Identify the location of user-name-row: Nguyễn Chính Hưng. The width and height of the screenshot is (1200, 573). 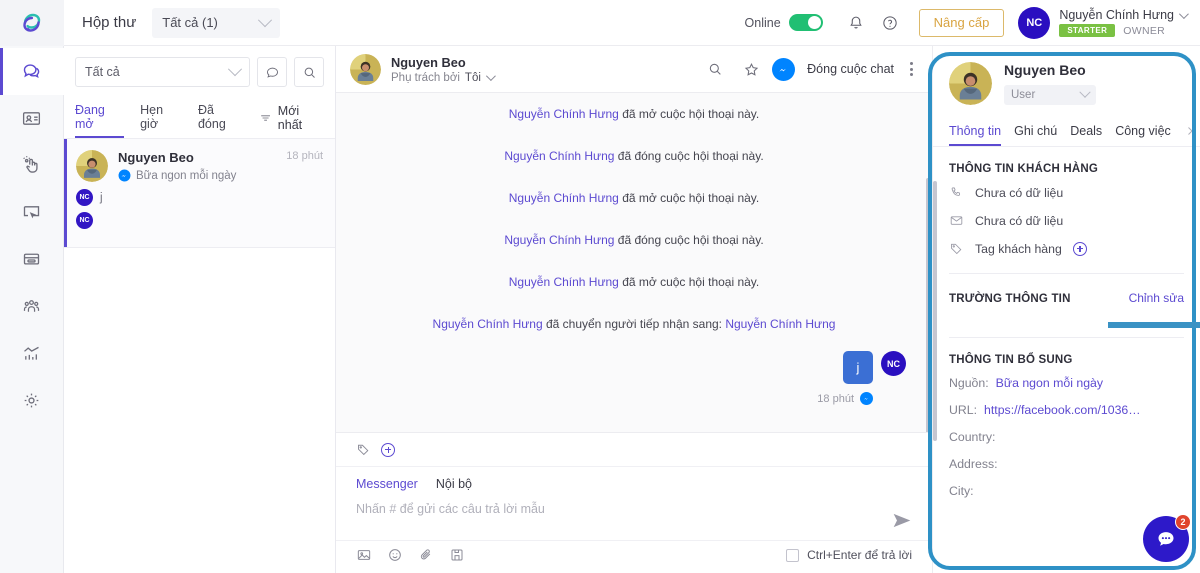
(1124, 15).